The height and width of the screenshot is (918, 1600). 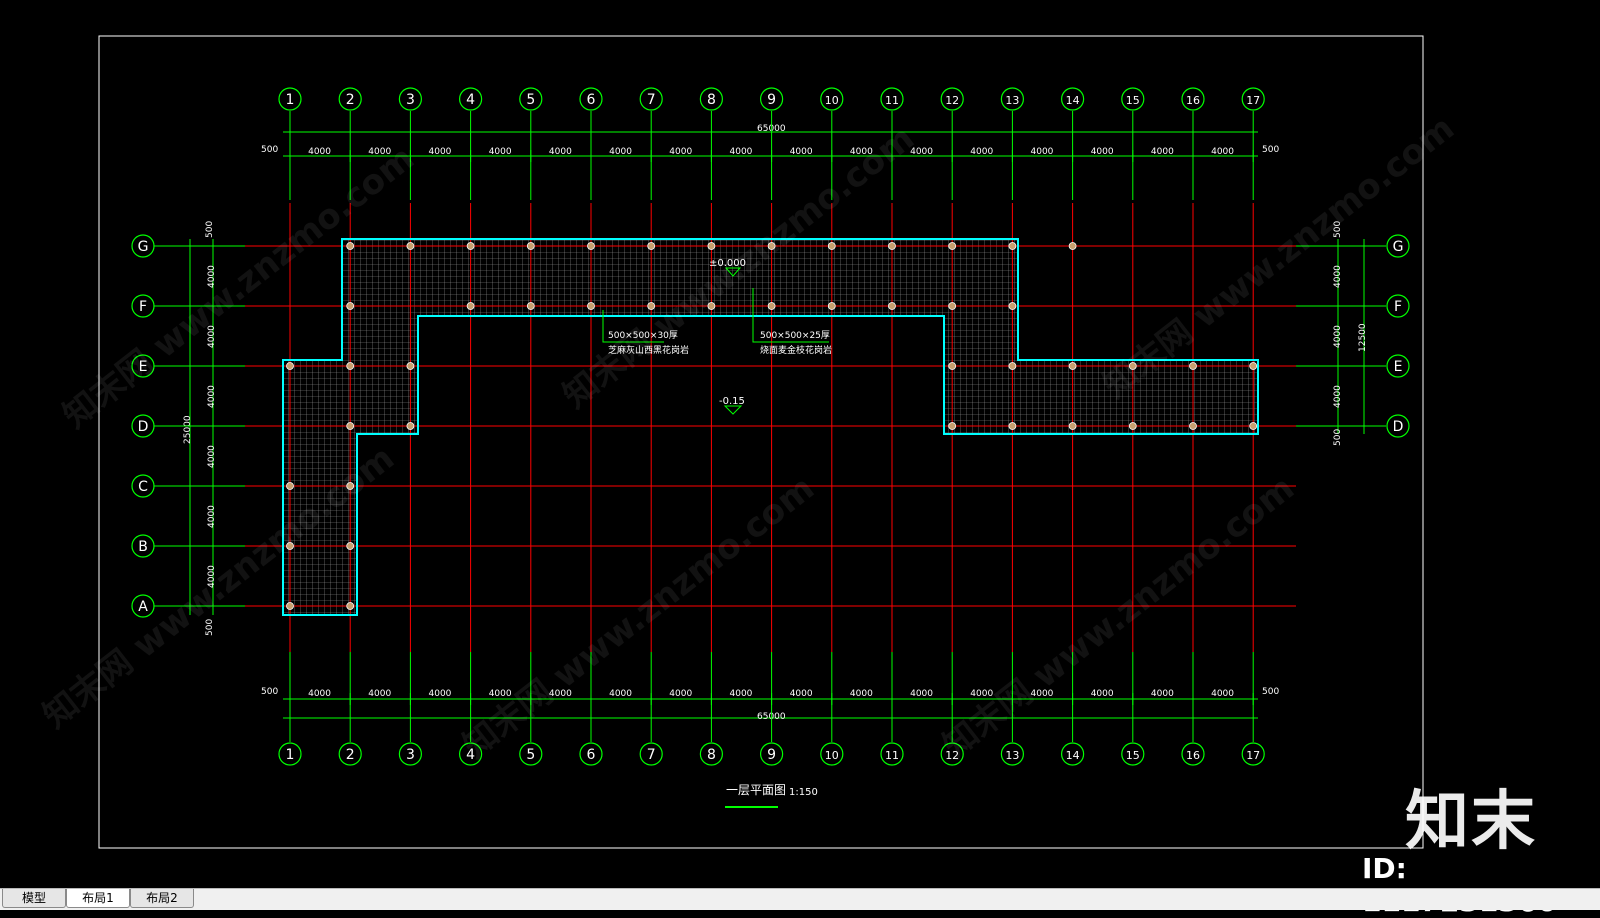 I want to click on axis-bubble-bottom-6-label: 6, so click(x=591, y=755).